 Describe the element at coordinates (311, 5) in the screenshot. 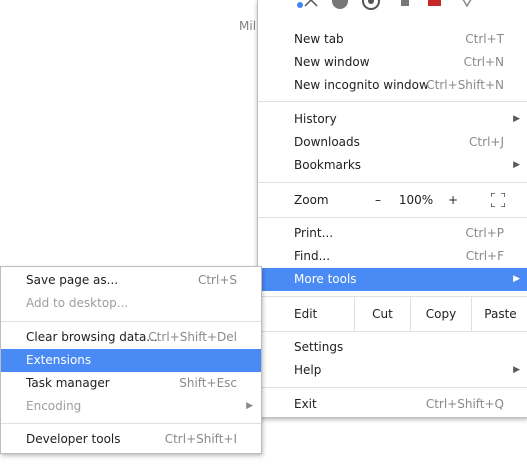

I see `pin-icon` at that location.